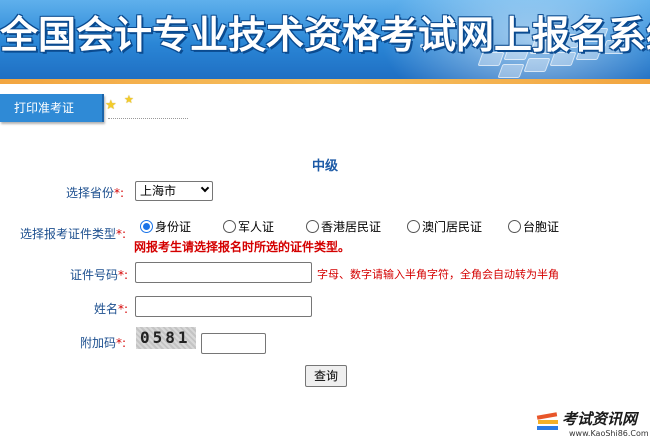 This screenshot has width=650, height=445. Describe the element at coordinates (438, 274) in the screenshot. I see `id-number-hint: 字母、数字请输入半角字符，全角会自动转为半角` at that location.